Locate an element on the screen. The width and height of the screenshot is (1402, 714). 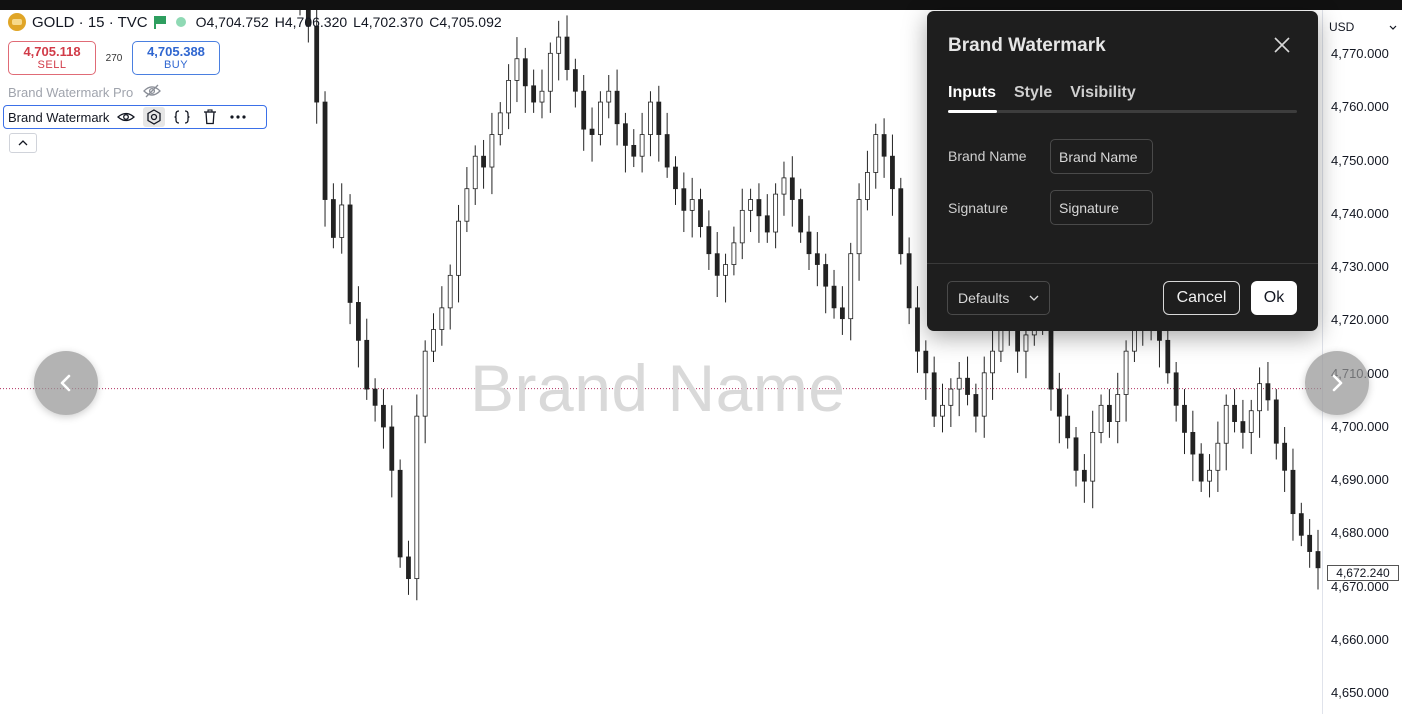
eye-hidden-icon is located at coordinates (152, 92).